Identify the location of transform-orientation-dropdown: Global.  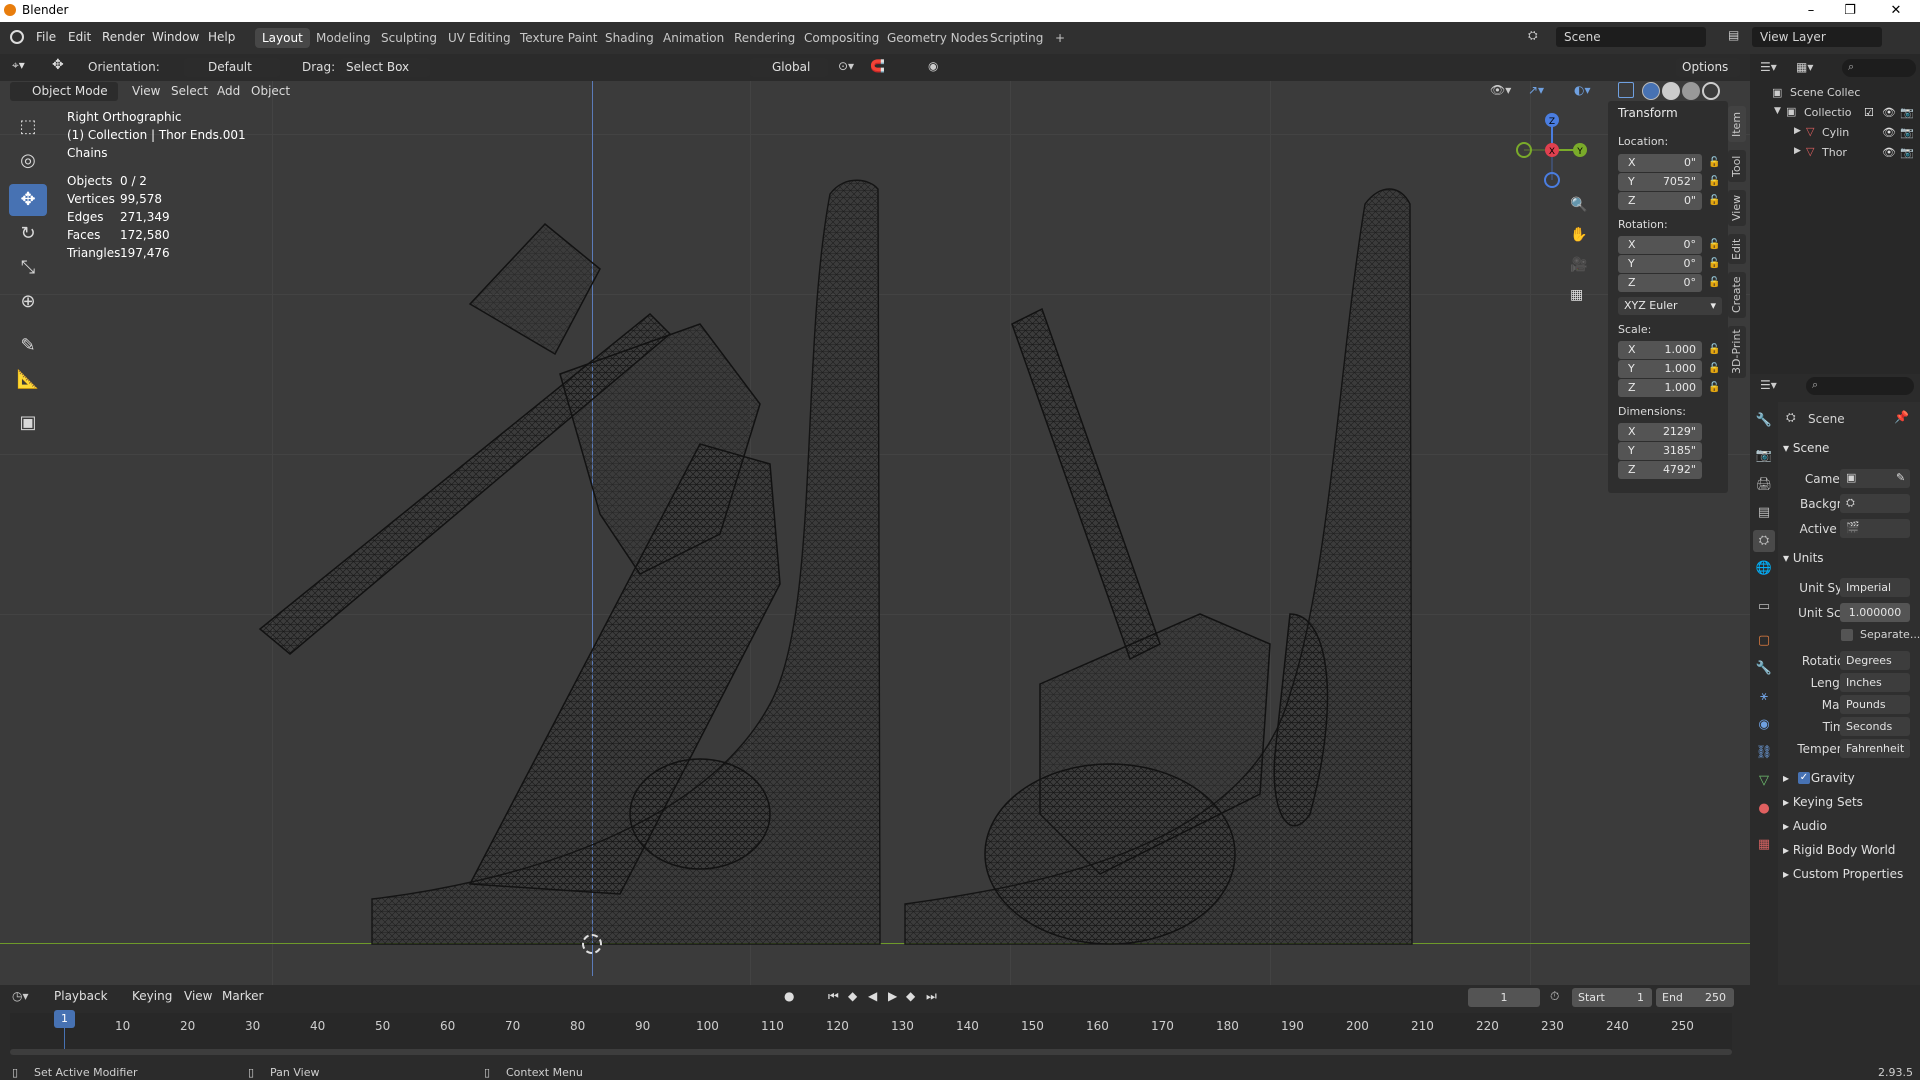
(789, 67).